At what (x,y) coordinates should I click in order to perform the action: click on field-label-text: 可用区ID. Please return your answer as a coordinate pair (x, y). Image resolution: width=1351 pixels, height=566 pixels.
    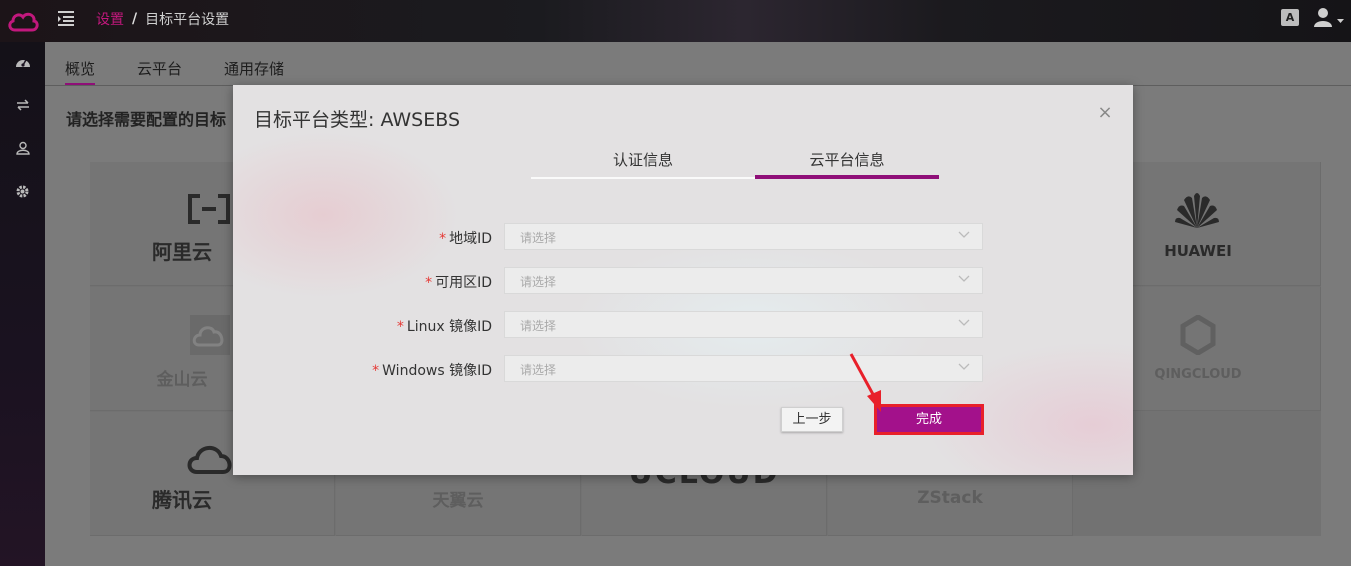
    Looking at the image, I should click on (463, 283).